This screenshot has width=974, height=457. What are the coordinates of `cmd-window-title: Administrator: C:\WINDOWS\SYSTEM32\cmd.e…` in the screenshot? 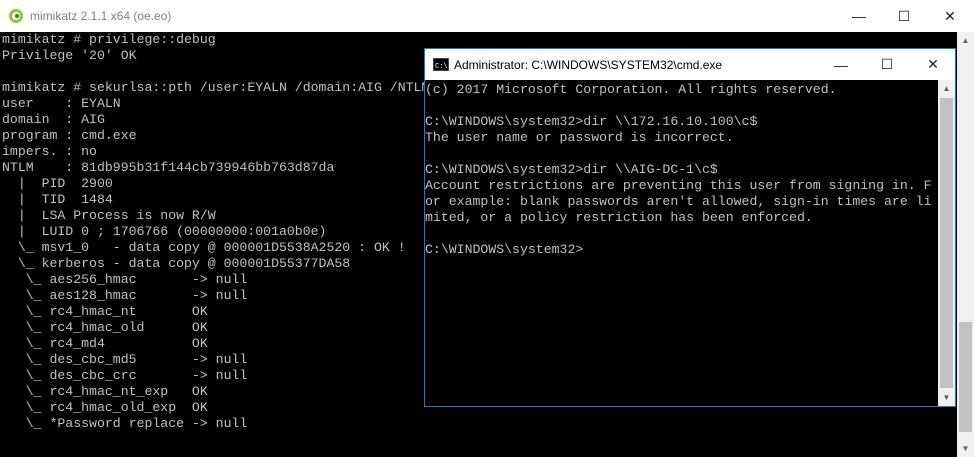 It's located at (588, 65).